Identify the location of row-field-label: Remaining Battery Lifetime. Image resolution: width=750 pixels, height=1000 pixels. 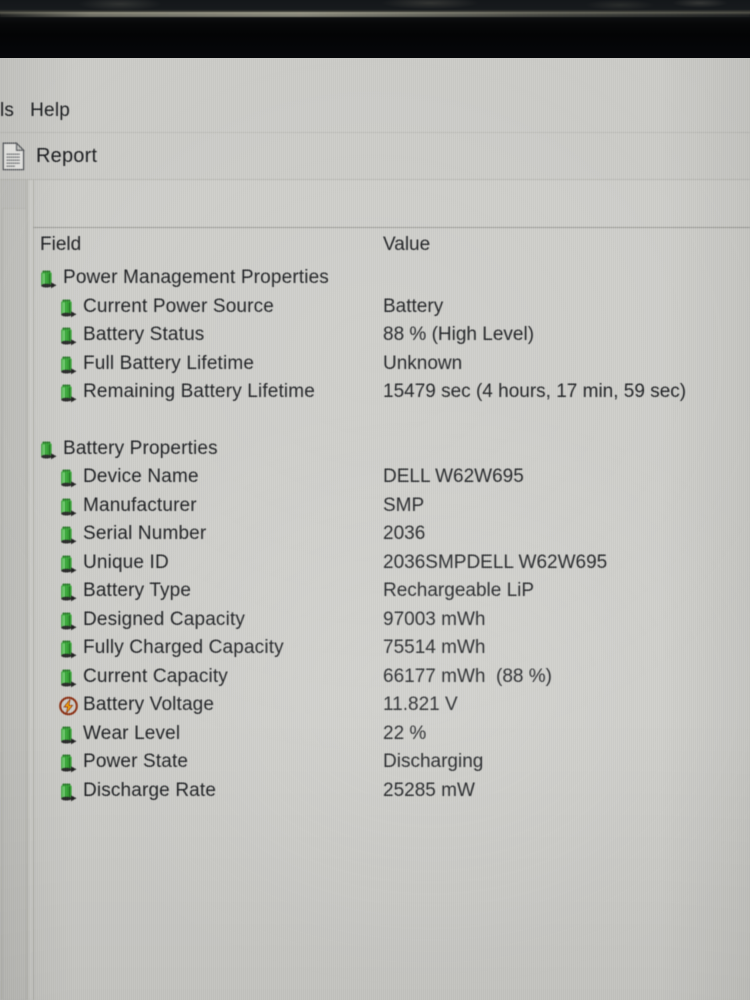
(199, 392).